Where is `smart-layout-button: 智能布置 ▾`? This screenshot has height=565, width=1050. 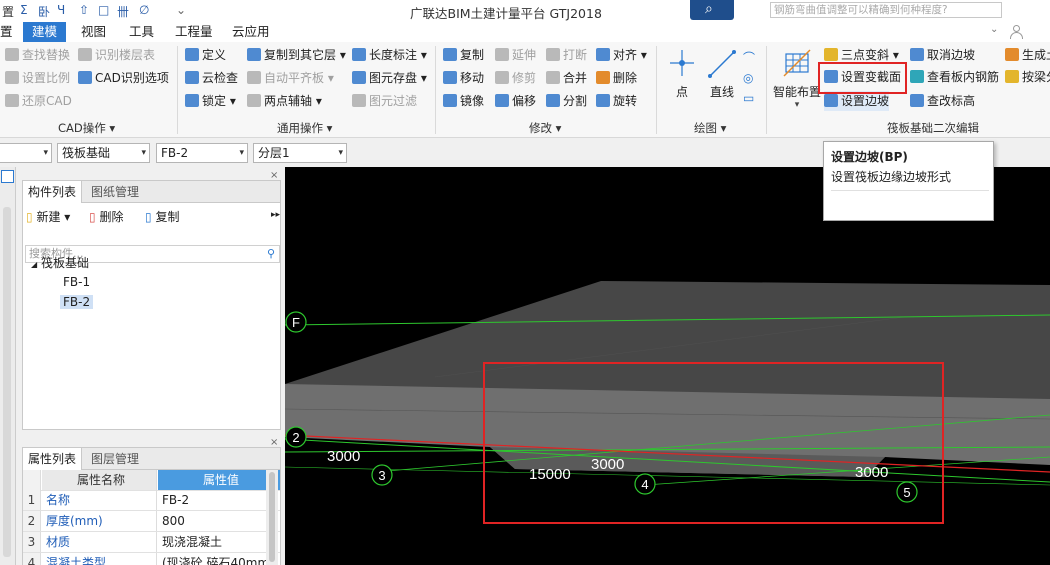
smart-layout-button: 智能布置 ▾ is located at coordinates (797, 78).